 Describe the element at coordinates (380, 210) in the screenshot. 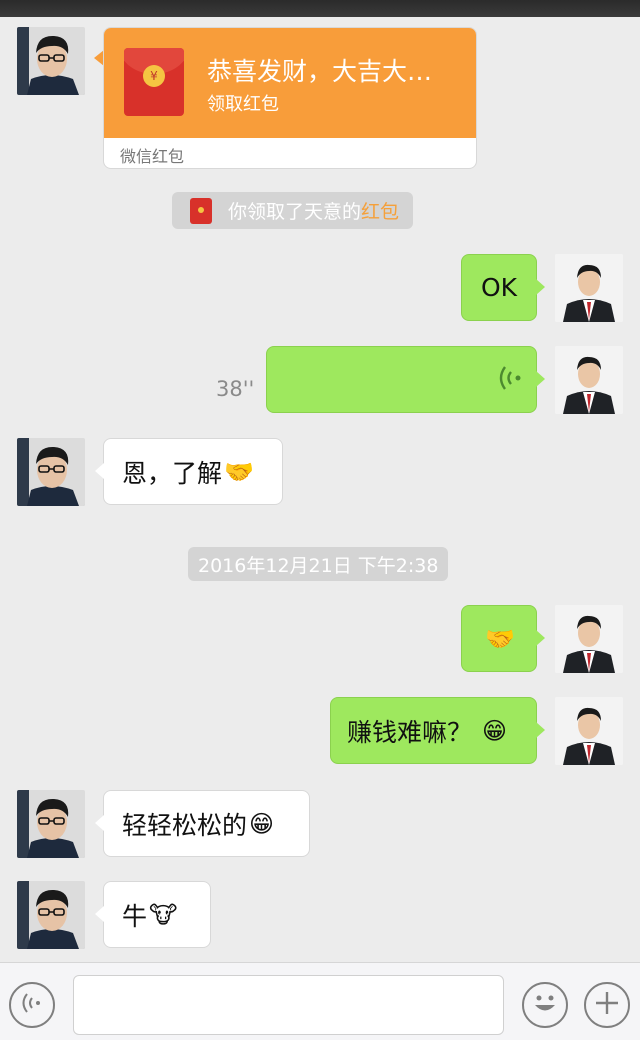

I see `red-packet-link: 红包` at that location.